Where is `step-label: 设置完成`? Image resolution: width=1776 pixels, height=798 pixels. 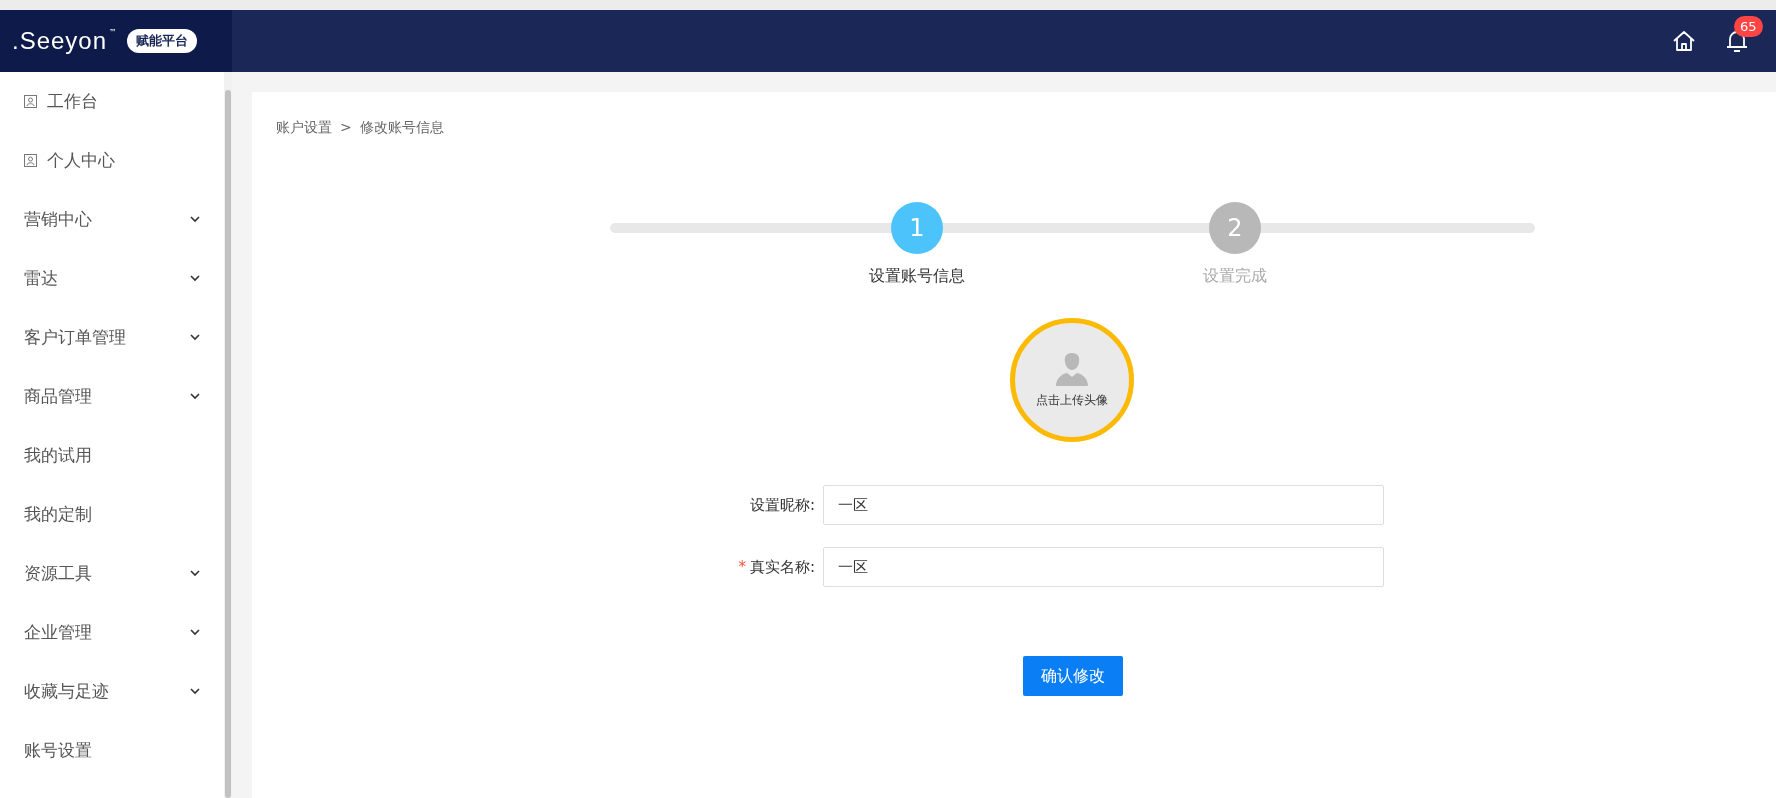 step-label: 设置完成 is located at coordinates (1235, 276).